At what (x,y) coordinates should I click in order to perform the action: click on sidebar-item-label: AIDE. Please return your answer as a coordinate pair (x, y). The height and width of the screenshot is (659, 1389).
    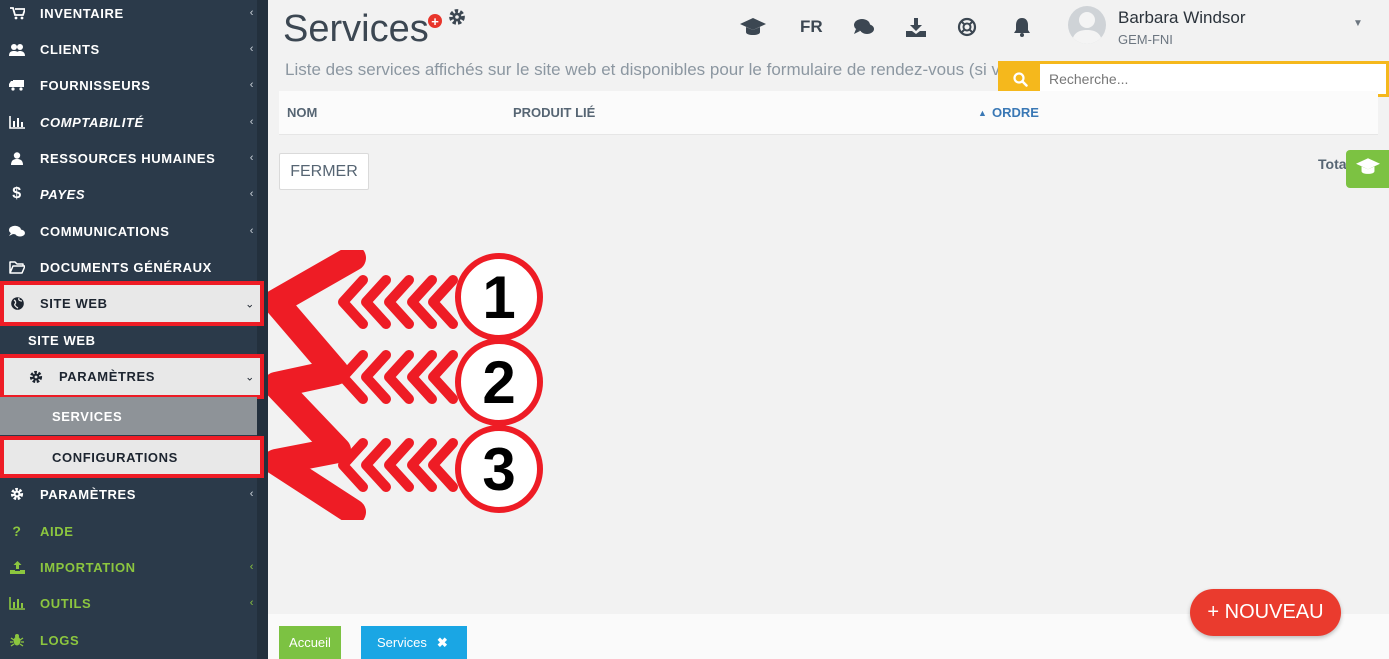
    Looking at the image, I should click on (57, 531).